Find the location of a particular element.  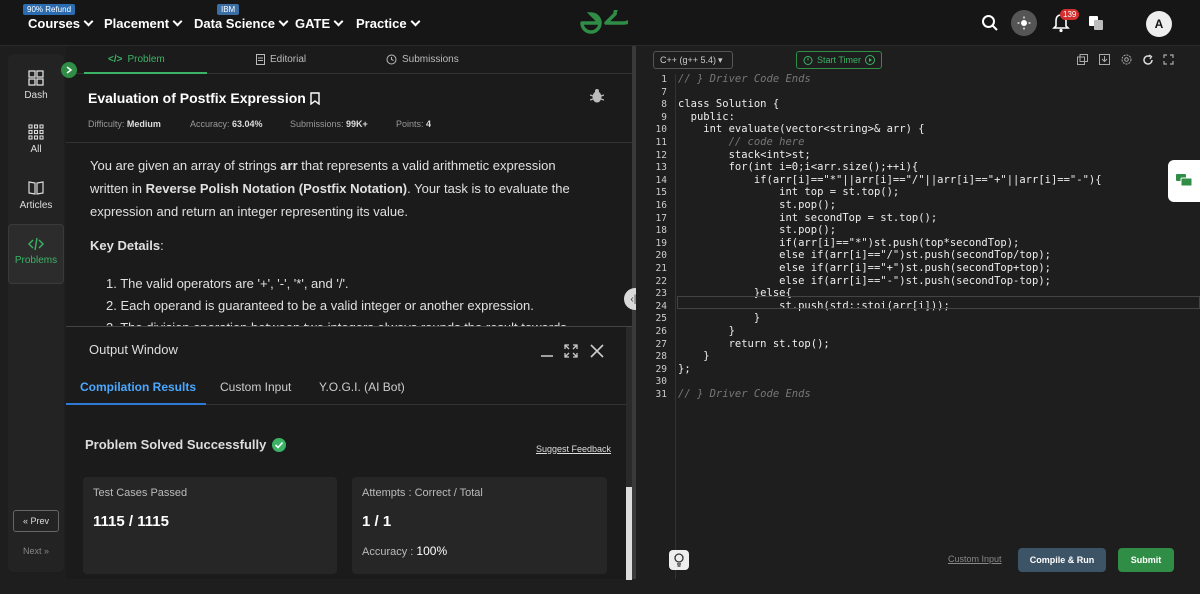

nav-placement: Placement is located at coordinates (143, 23).